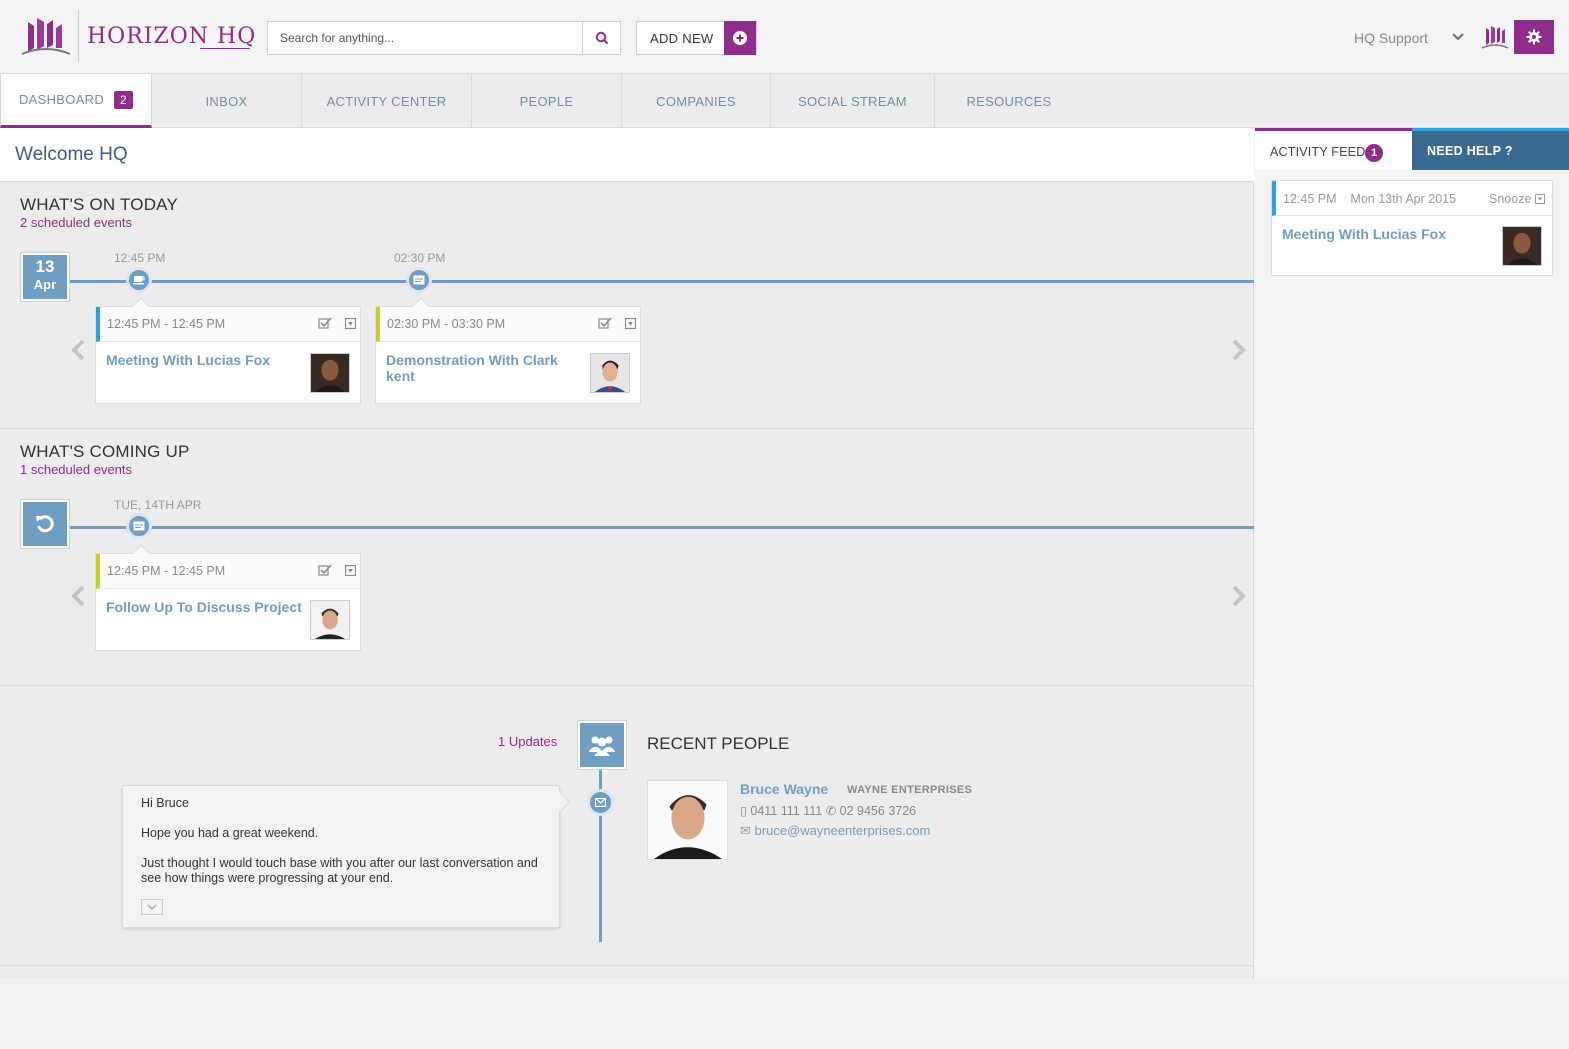 This screenshot has height=1049, width=1569. What do you see at coordinates (208, 607) in the screenshot?
I see `event-title: Follow Up To Discuss Project` at bounding box center [208, 607].